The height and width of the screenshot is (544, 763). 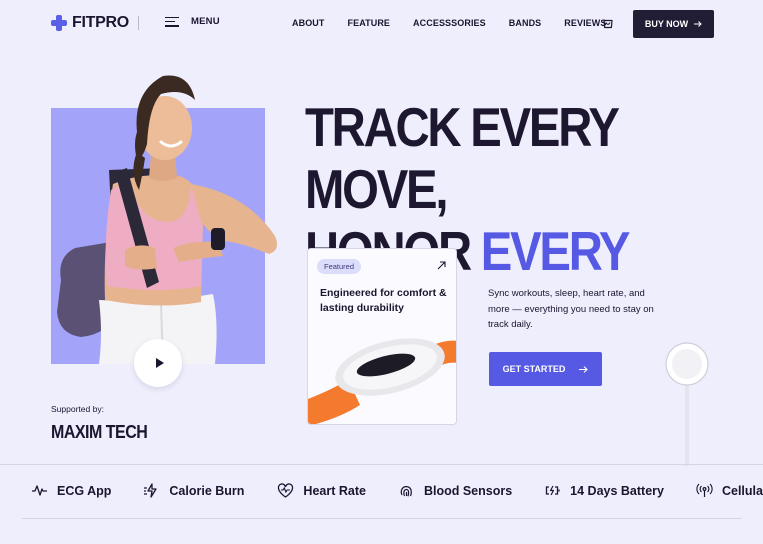 I want to click on feature-strip-bottom-border, so click(x=382, y=518).